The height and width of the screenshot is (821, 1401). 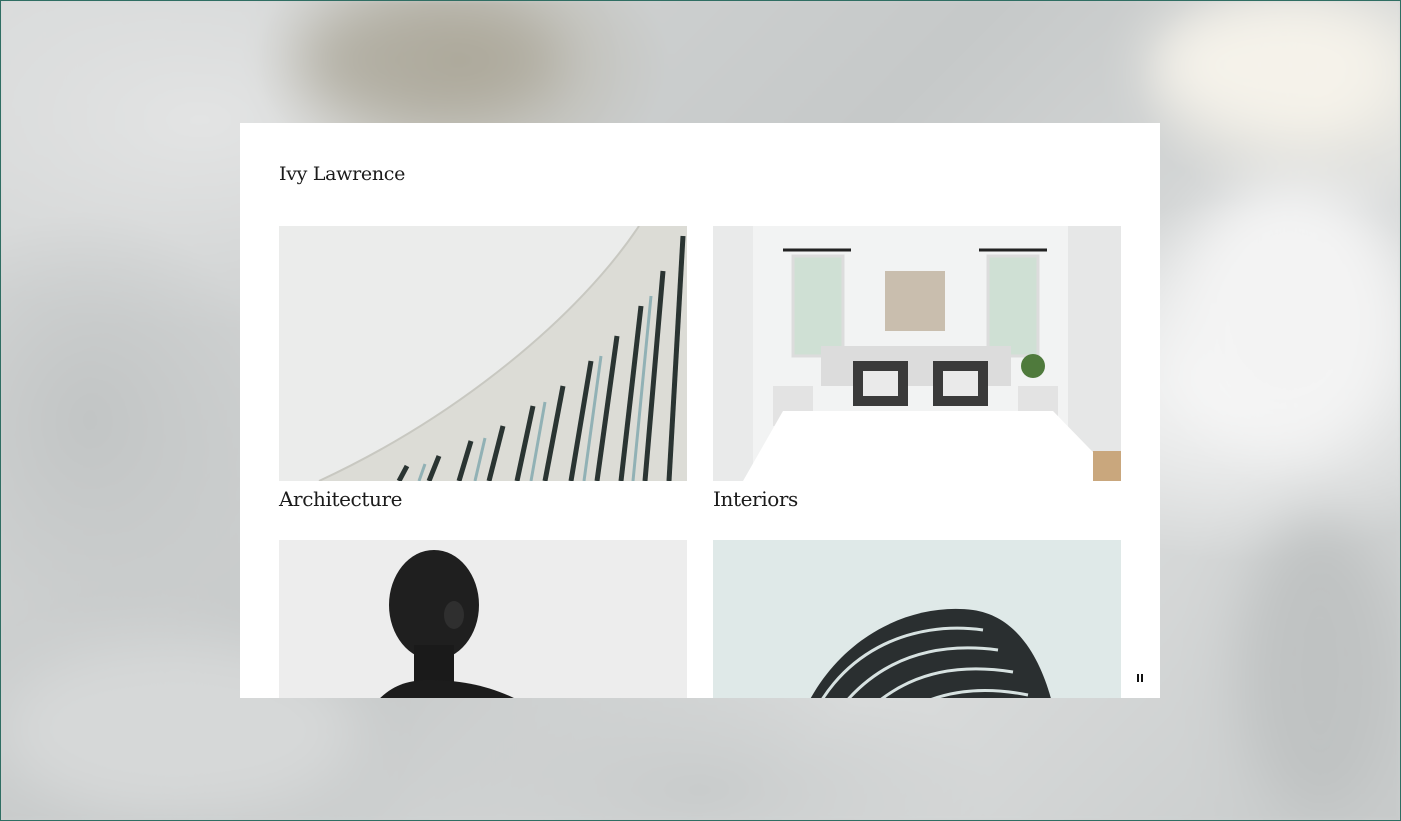 I want to click on gallery-item-architecture: Architecture, so click(x=483, y=368).